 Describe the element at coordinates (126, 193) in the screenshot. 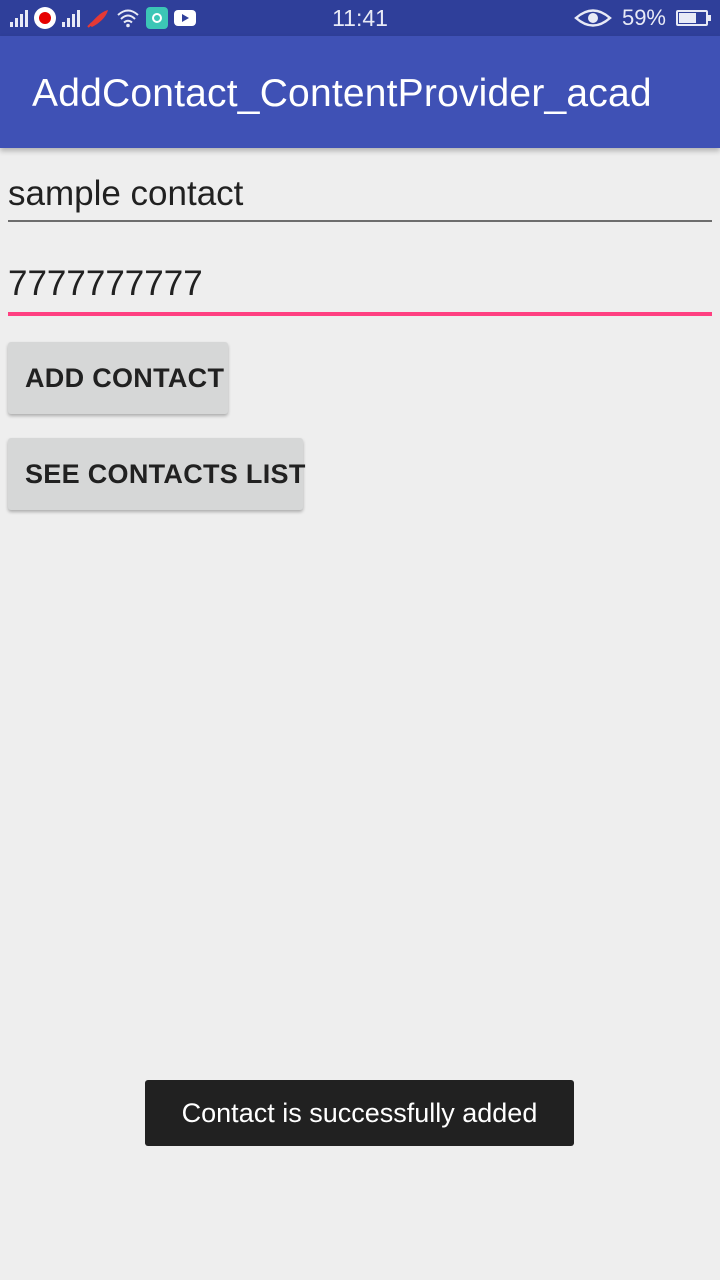

I see `contact-name-value: sample contact` at that location.